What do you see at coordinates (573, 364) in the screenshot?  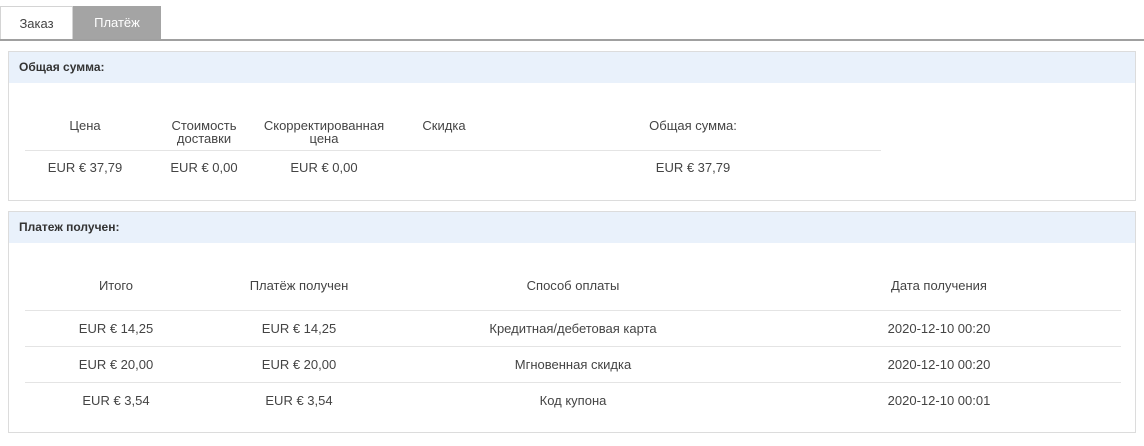 I see `cell-payment-method: Мгновенная скидка` at bounding box center [573, 364].